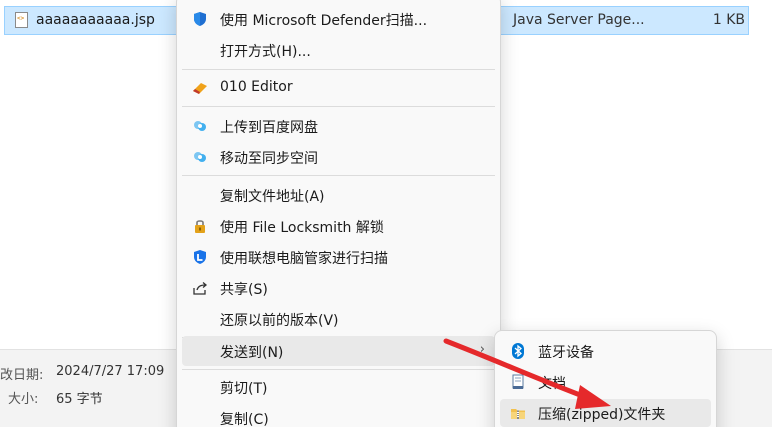 The width and height of the screenshot is (772, 427). What do you see at coordinates (338, 351) in the screenshot?
I see `menu-item-send-to: 发送到(N) ›` at bounding box center [338, 351].